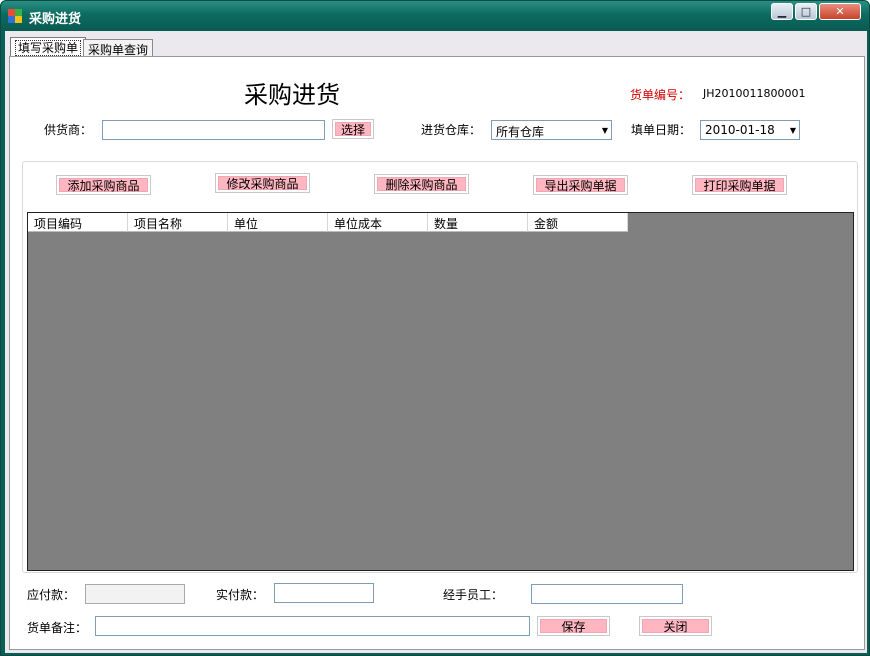 The width and height of the screenshot is (870, 656). What do you see at coordinates (213, 130) in the screenshot?
I see `supplier-input` at bounding box center [213, 130].